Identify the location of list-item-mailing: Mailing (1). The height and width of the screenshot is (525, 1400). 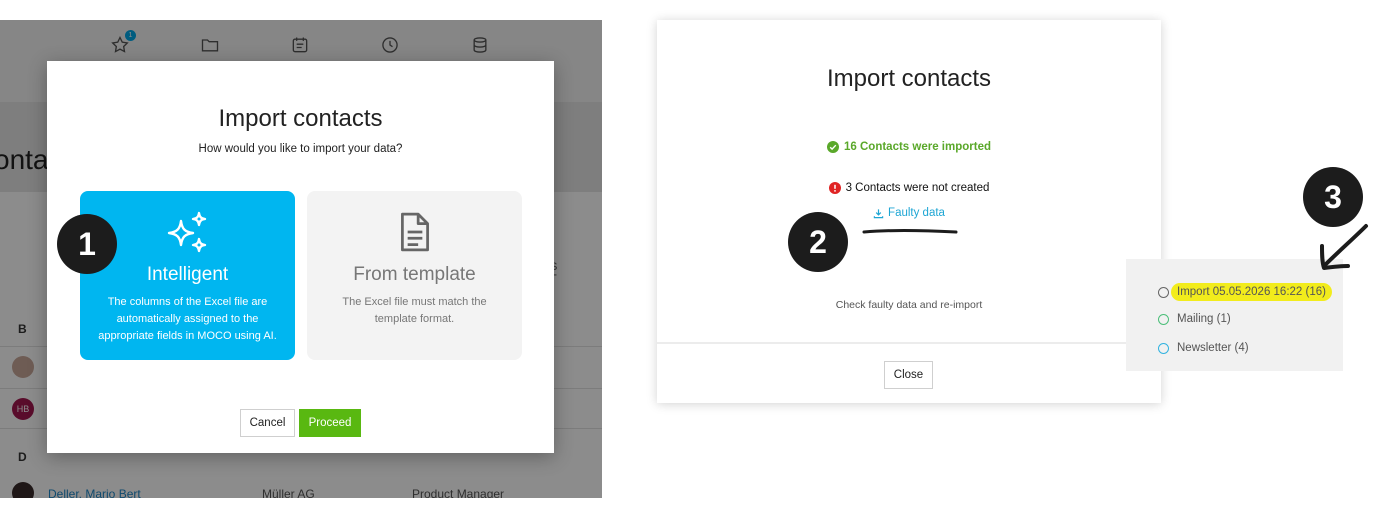
(1194, 319).